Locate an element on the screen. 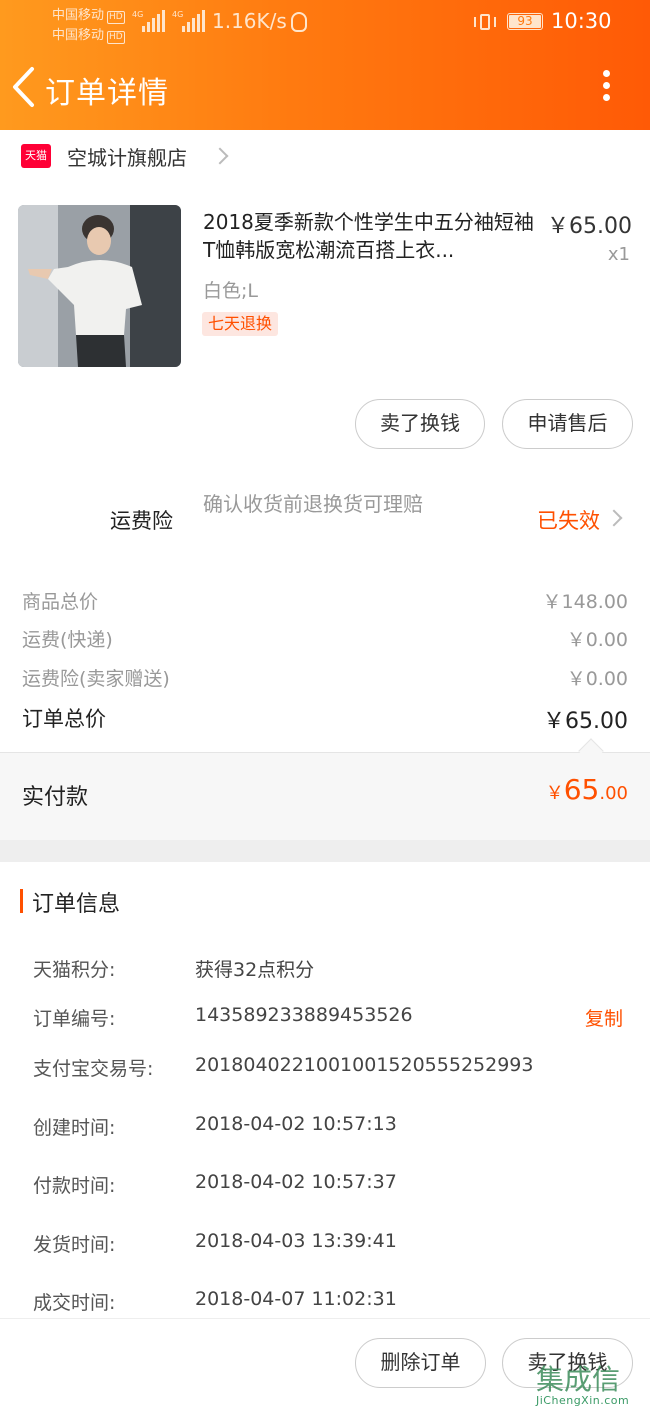  carrier-label-2: 中国移动 HD is located at coordinates (88, 36).